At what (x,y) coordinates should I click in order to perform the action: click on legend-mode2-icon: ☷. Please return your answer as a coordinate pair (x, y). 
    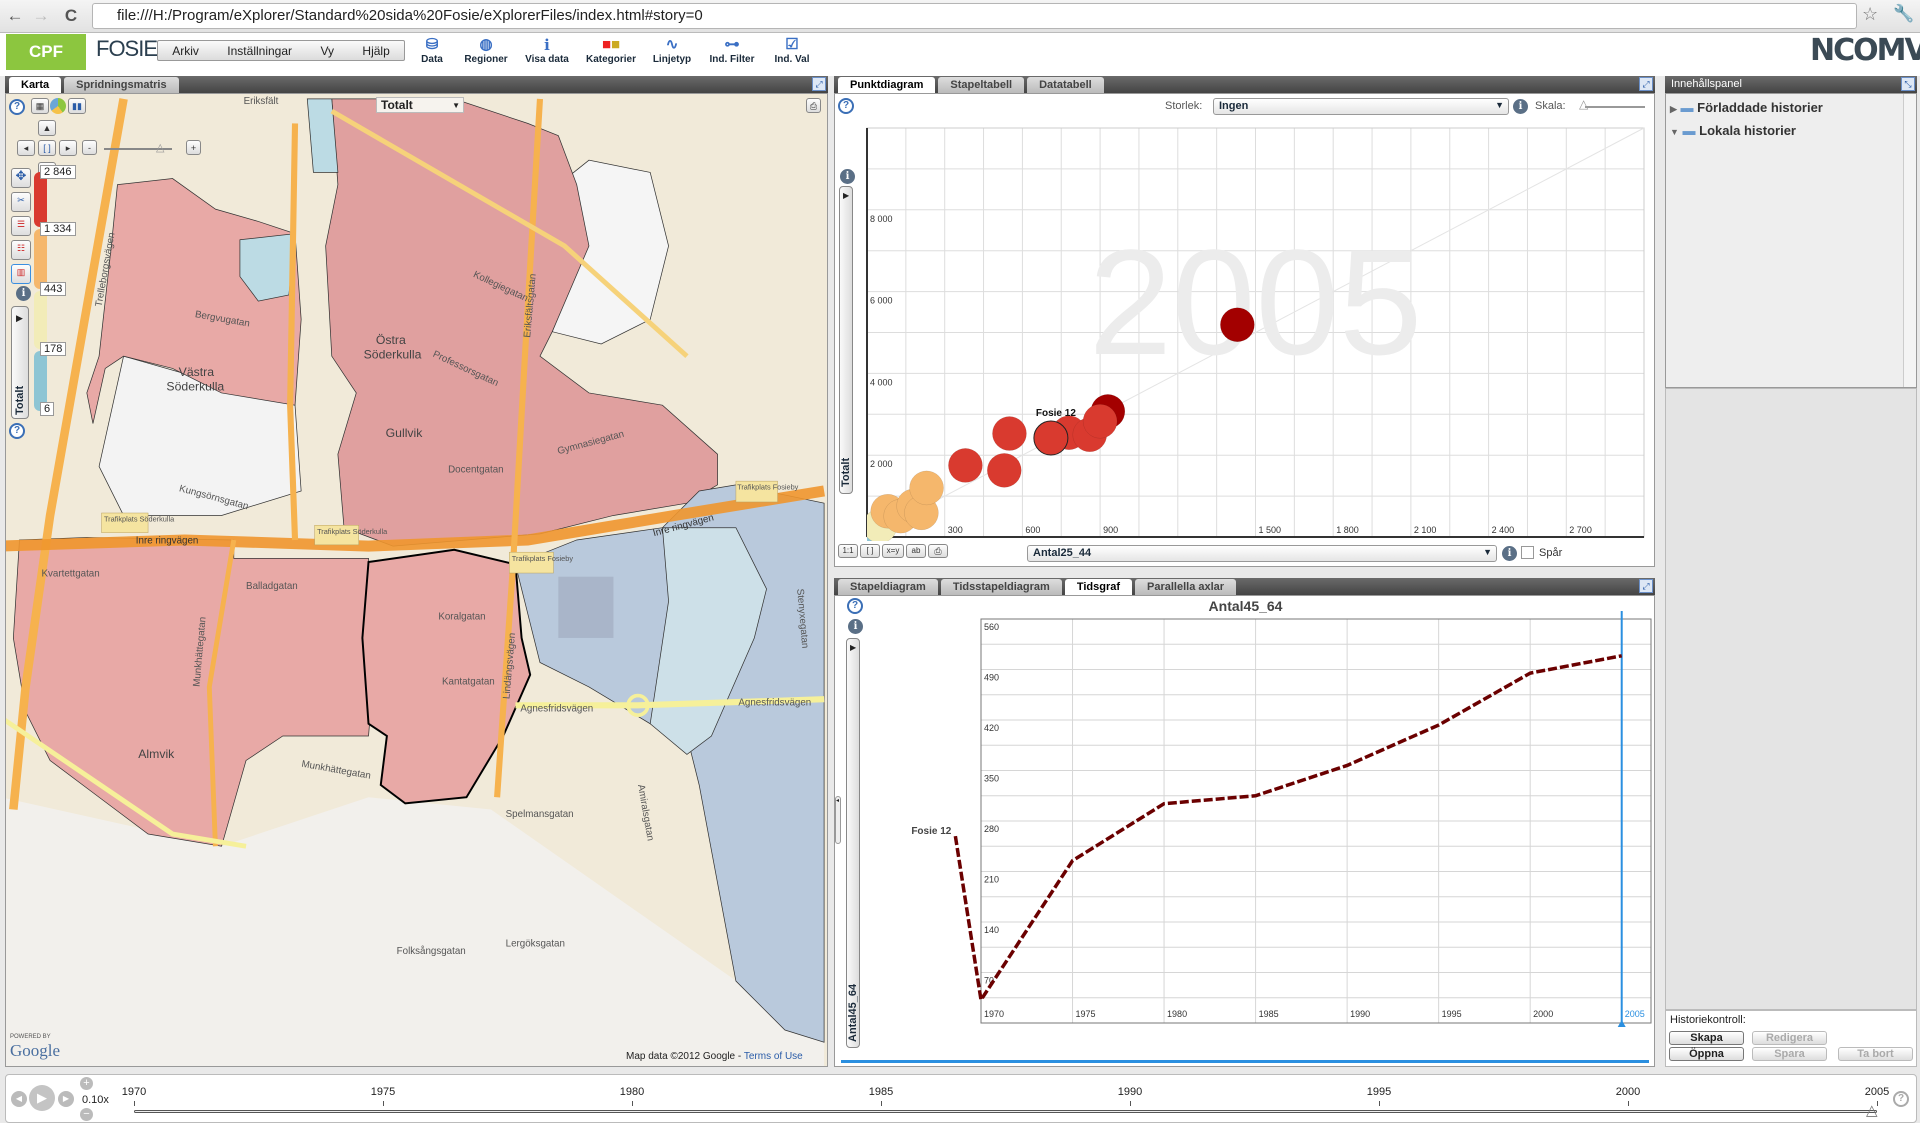
    Looking at the image, I should click on (21, 250).